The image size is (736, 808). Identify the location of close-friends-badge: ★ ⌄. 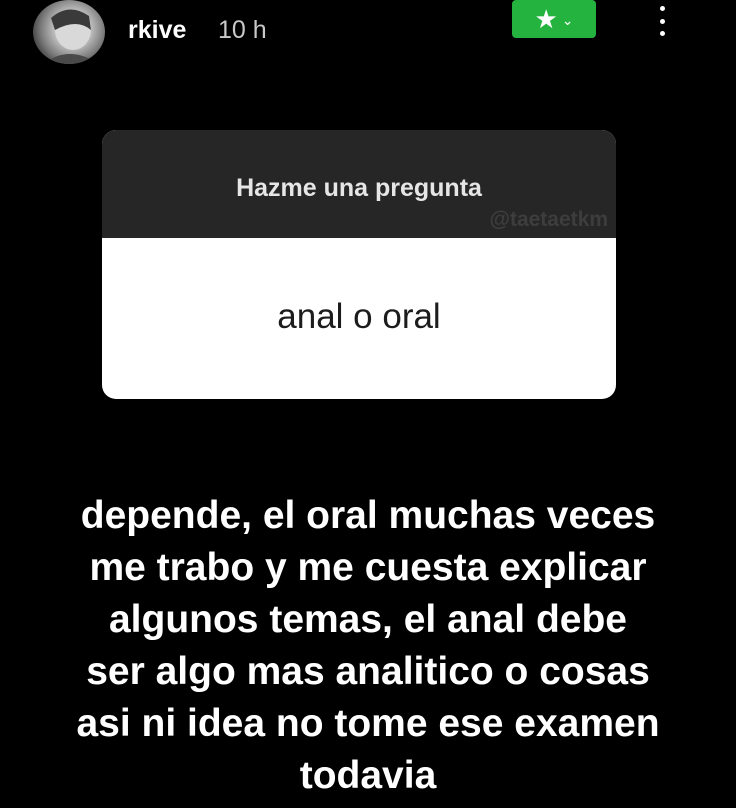
(554, 19).